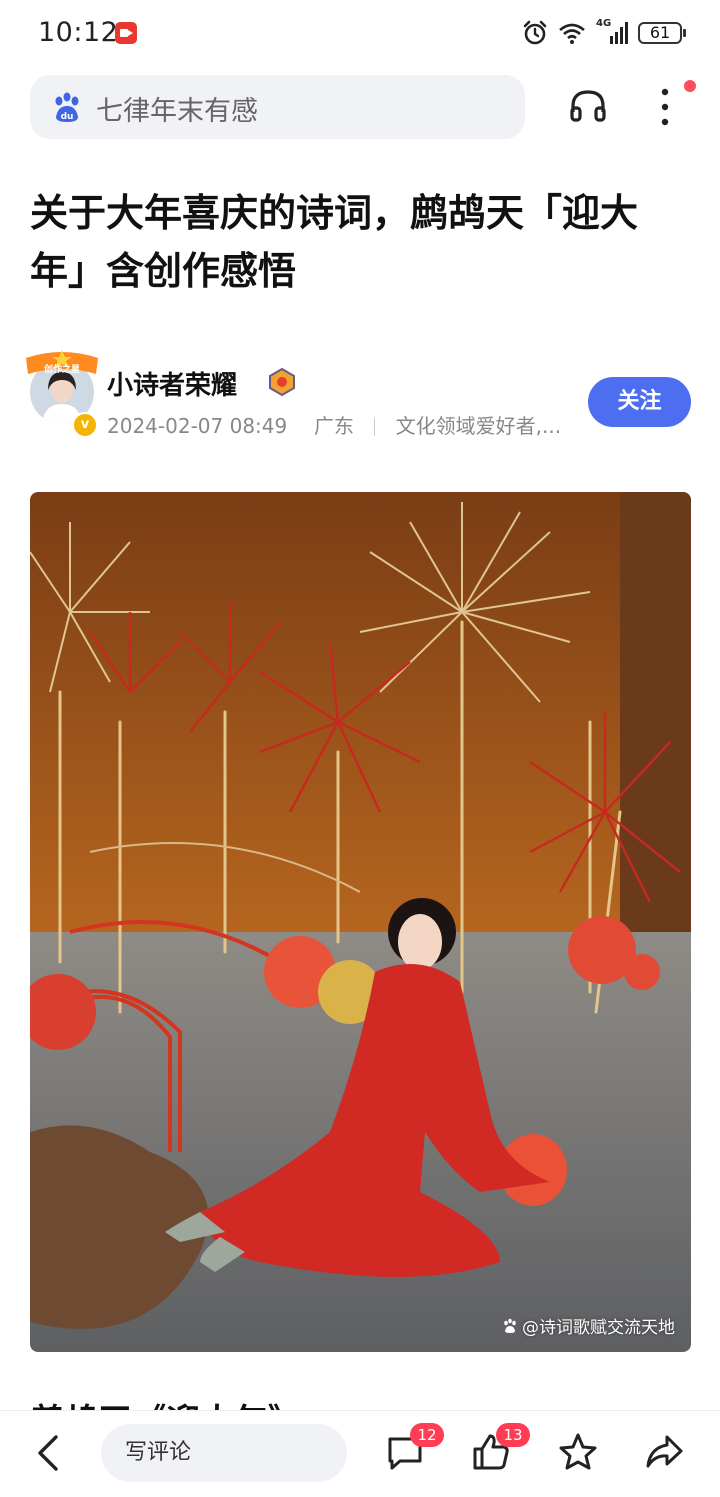  What do you see at coordinates (414, 1448) in the screenshot?
I see `comment-button: 12` at bounding box center [414, 1448].